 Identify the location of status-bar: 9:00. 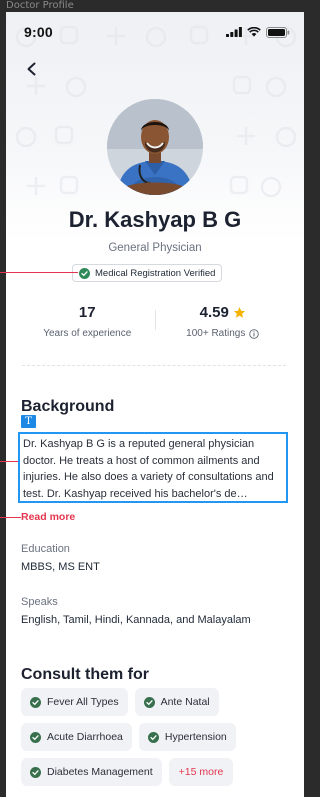
(155, 32).